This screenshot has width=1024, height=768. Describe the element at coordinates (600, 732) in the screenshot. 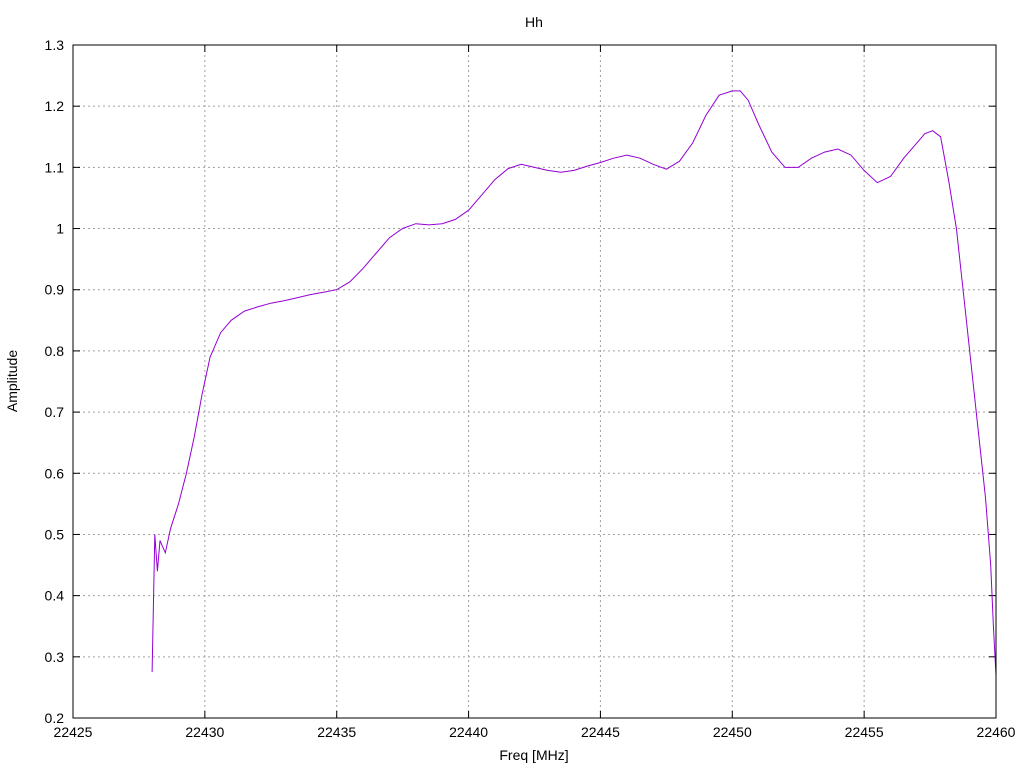

I see `x-tick-label: 22445` at that location.